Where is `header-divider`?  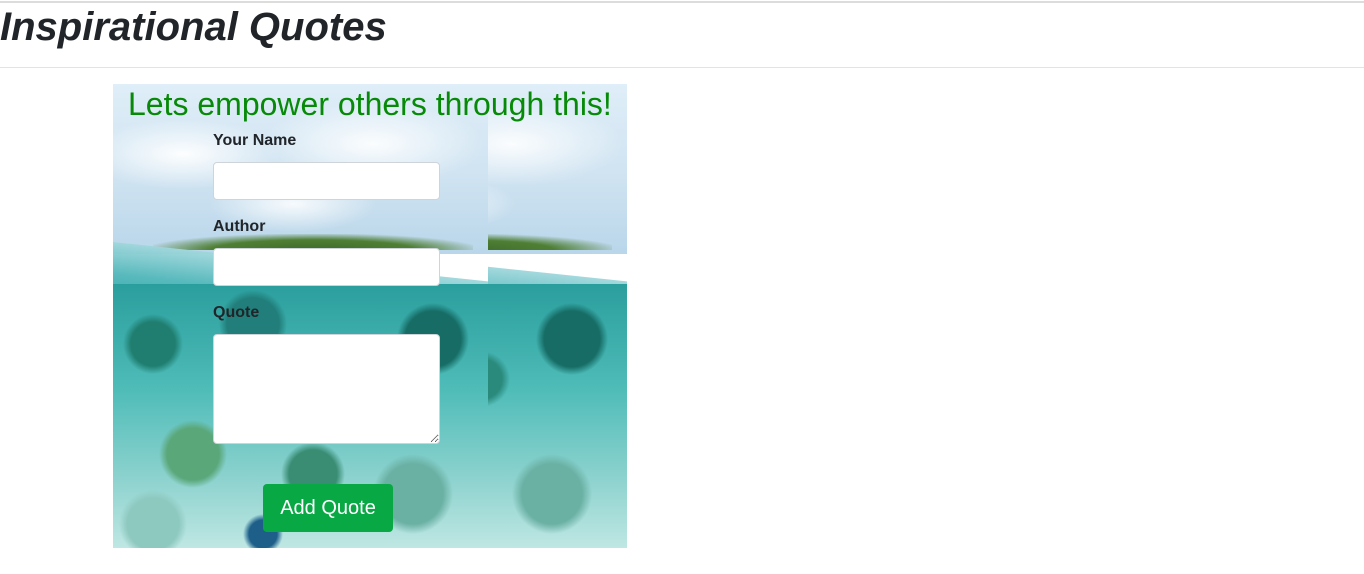
header-divider is located at coordinates (682, 67).